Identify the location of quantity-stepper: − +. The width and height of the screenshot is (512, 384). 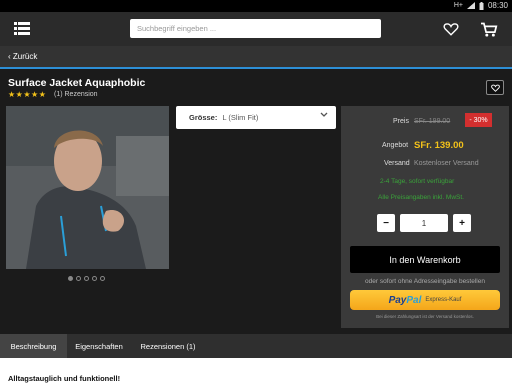
(424, 223).